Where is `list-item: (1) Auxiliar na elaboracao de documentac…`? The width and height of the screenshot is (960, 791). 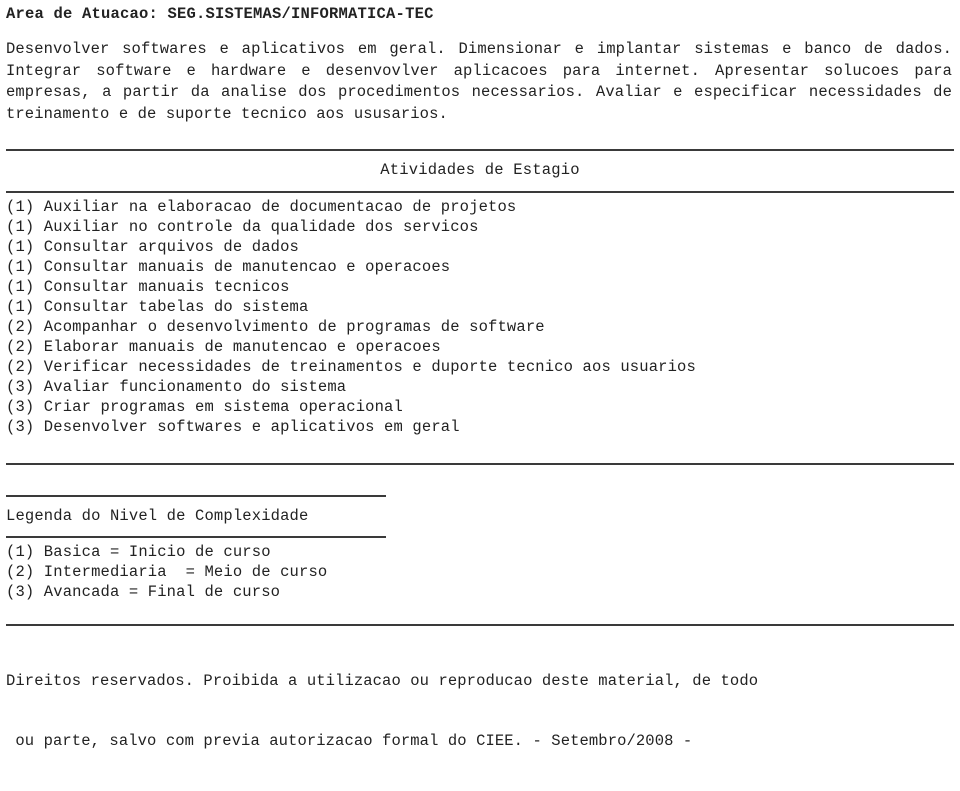
list-item: (1) Auxiliar na elaboracao de documentac… is located at coordinates (261, 207).